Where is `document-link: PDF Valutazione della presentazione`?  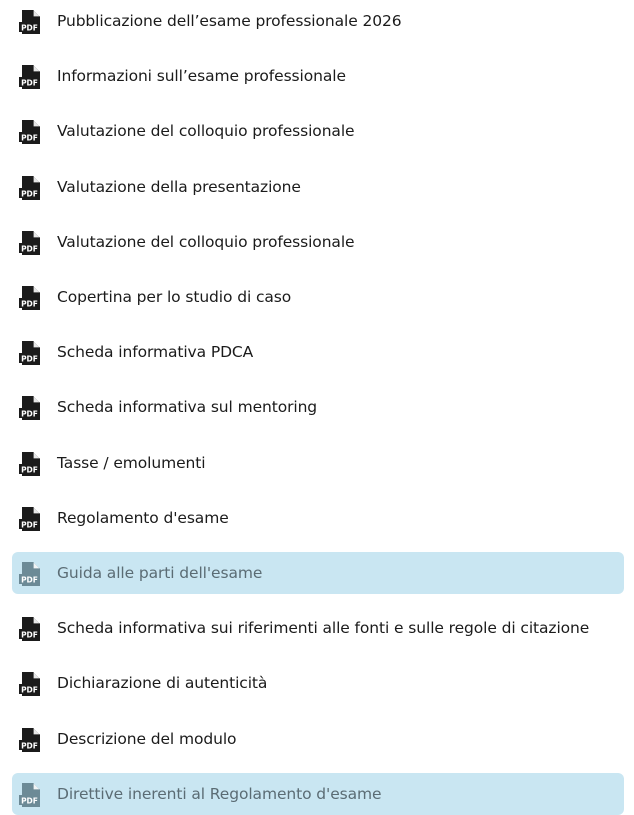 document-link: PDF Valutazione della presentazione is located at coordinates (318, 187).